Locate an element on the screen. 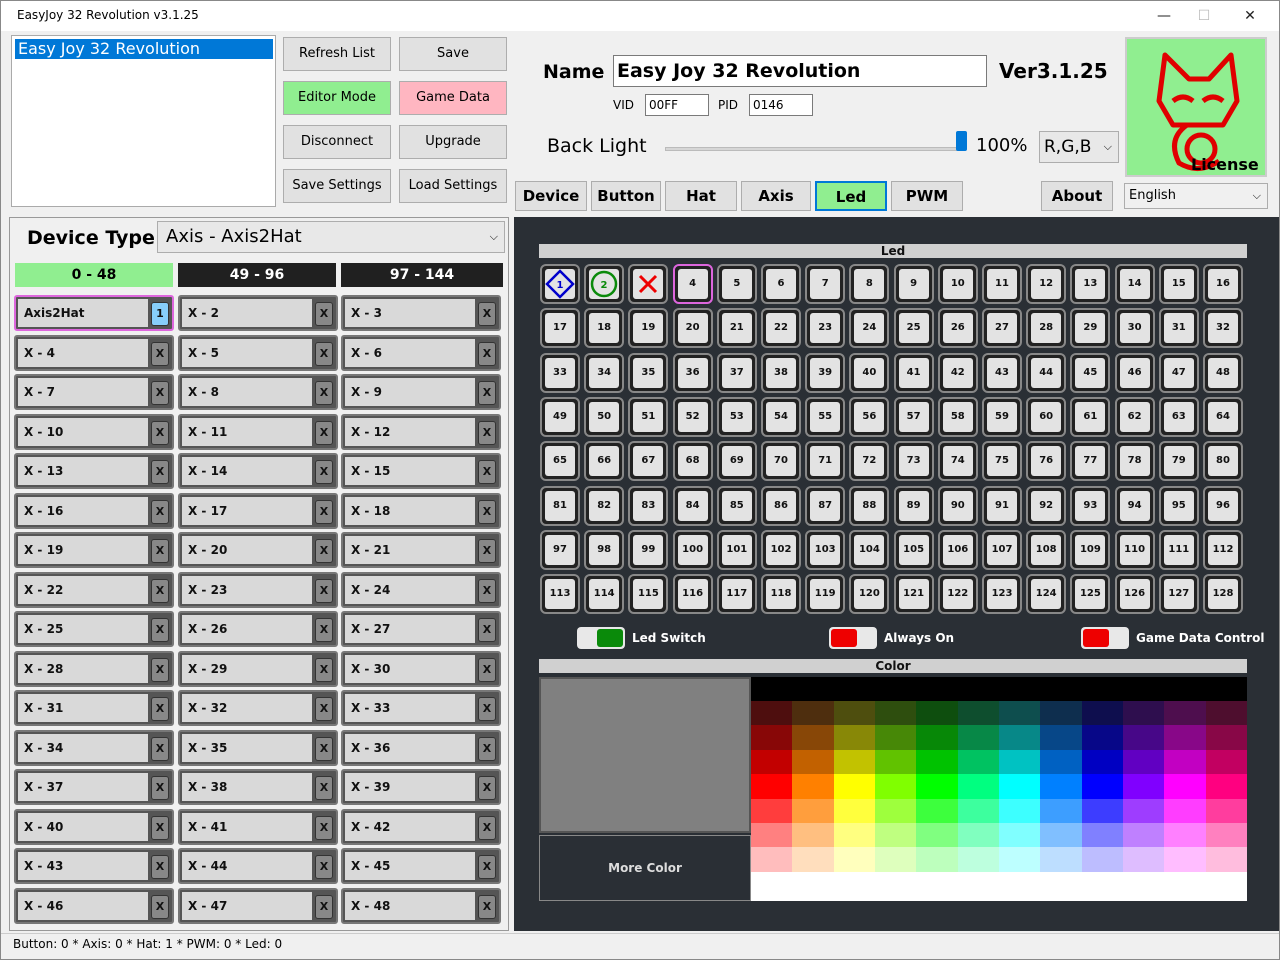 This screenshot has width=1280, height=960. axis-slot: X - 33 X is located at coordinates (421, 708).